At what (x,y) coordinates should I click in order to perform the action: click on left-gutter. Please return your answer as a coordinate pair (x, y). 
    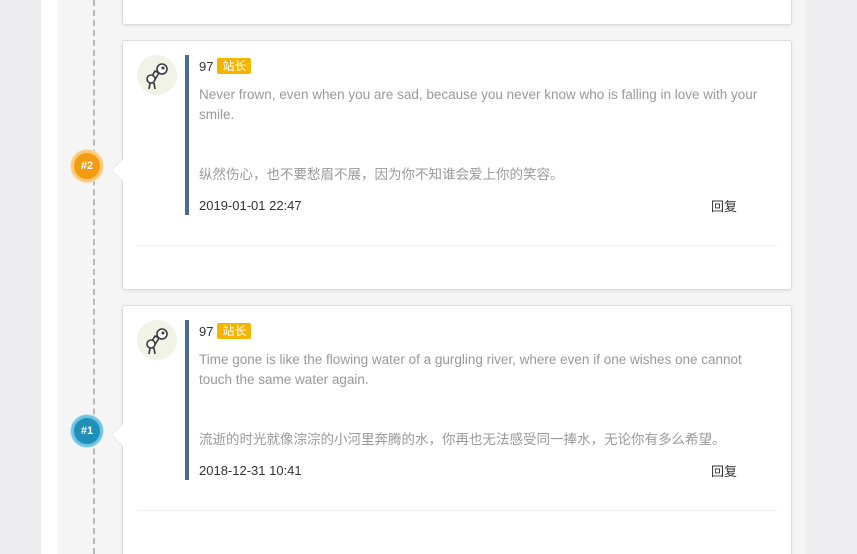
    Looking at the image, I should click on (20, 277).